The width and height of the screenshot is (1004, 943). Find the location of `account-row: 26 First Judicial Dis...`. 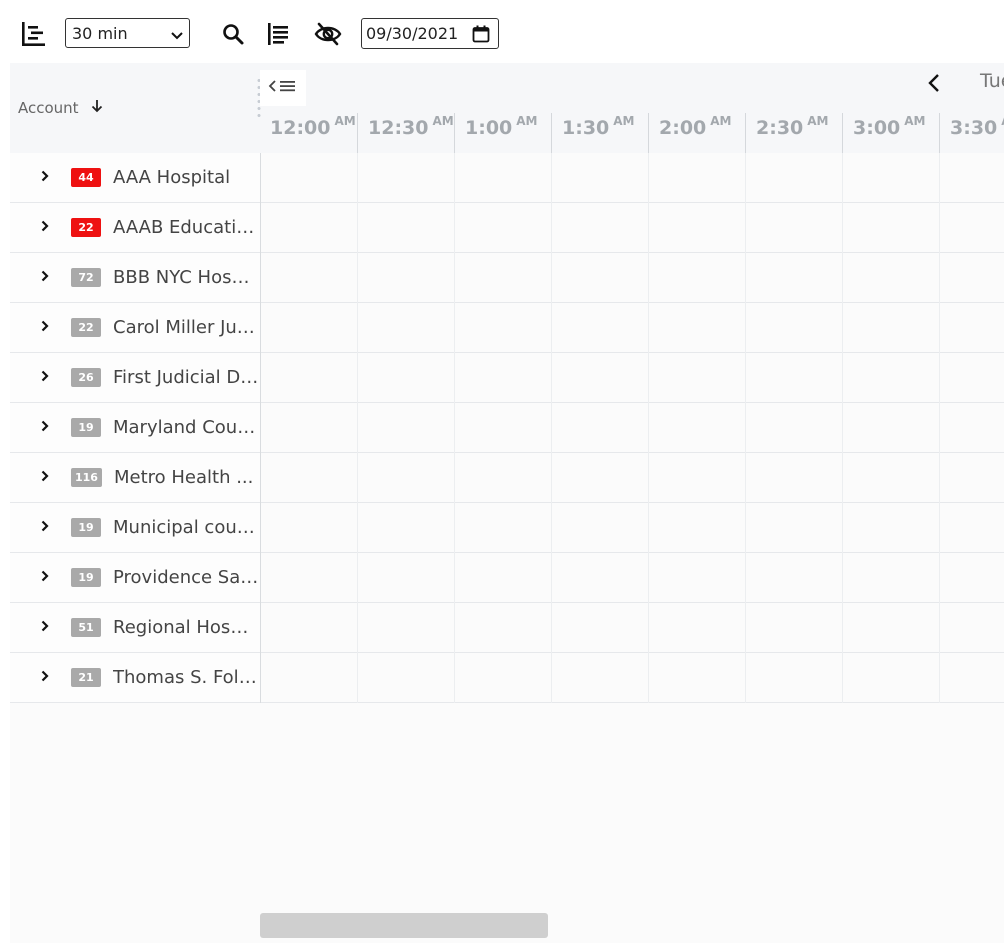

account-row: 26 First Judicial Dis... is located at coordinates (507, 378).